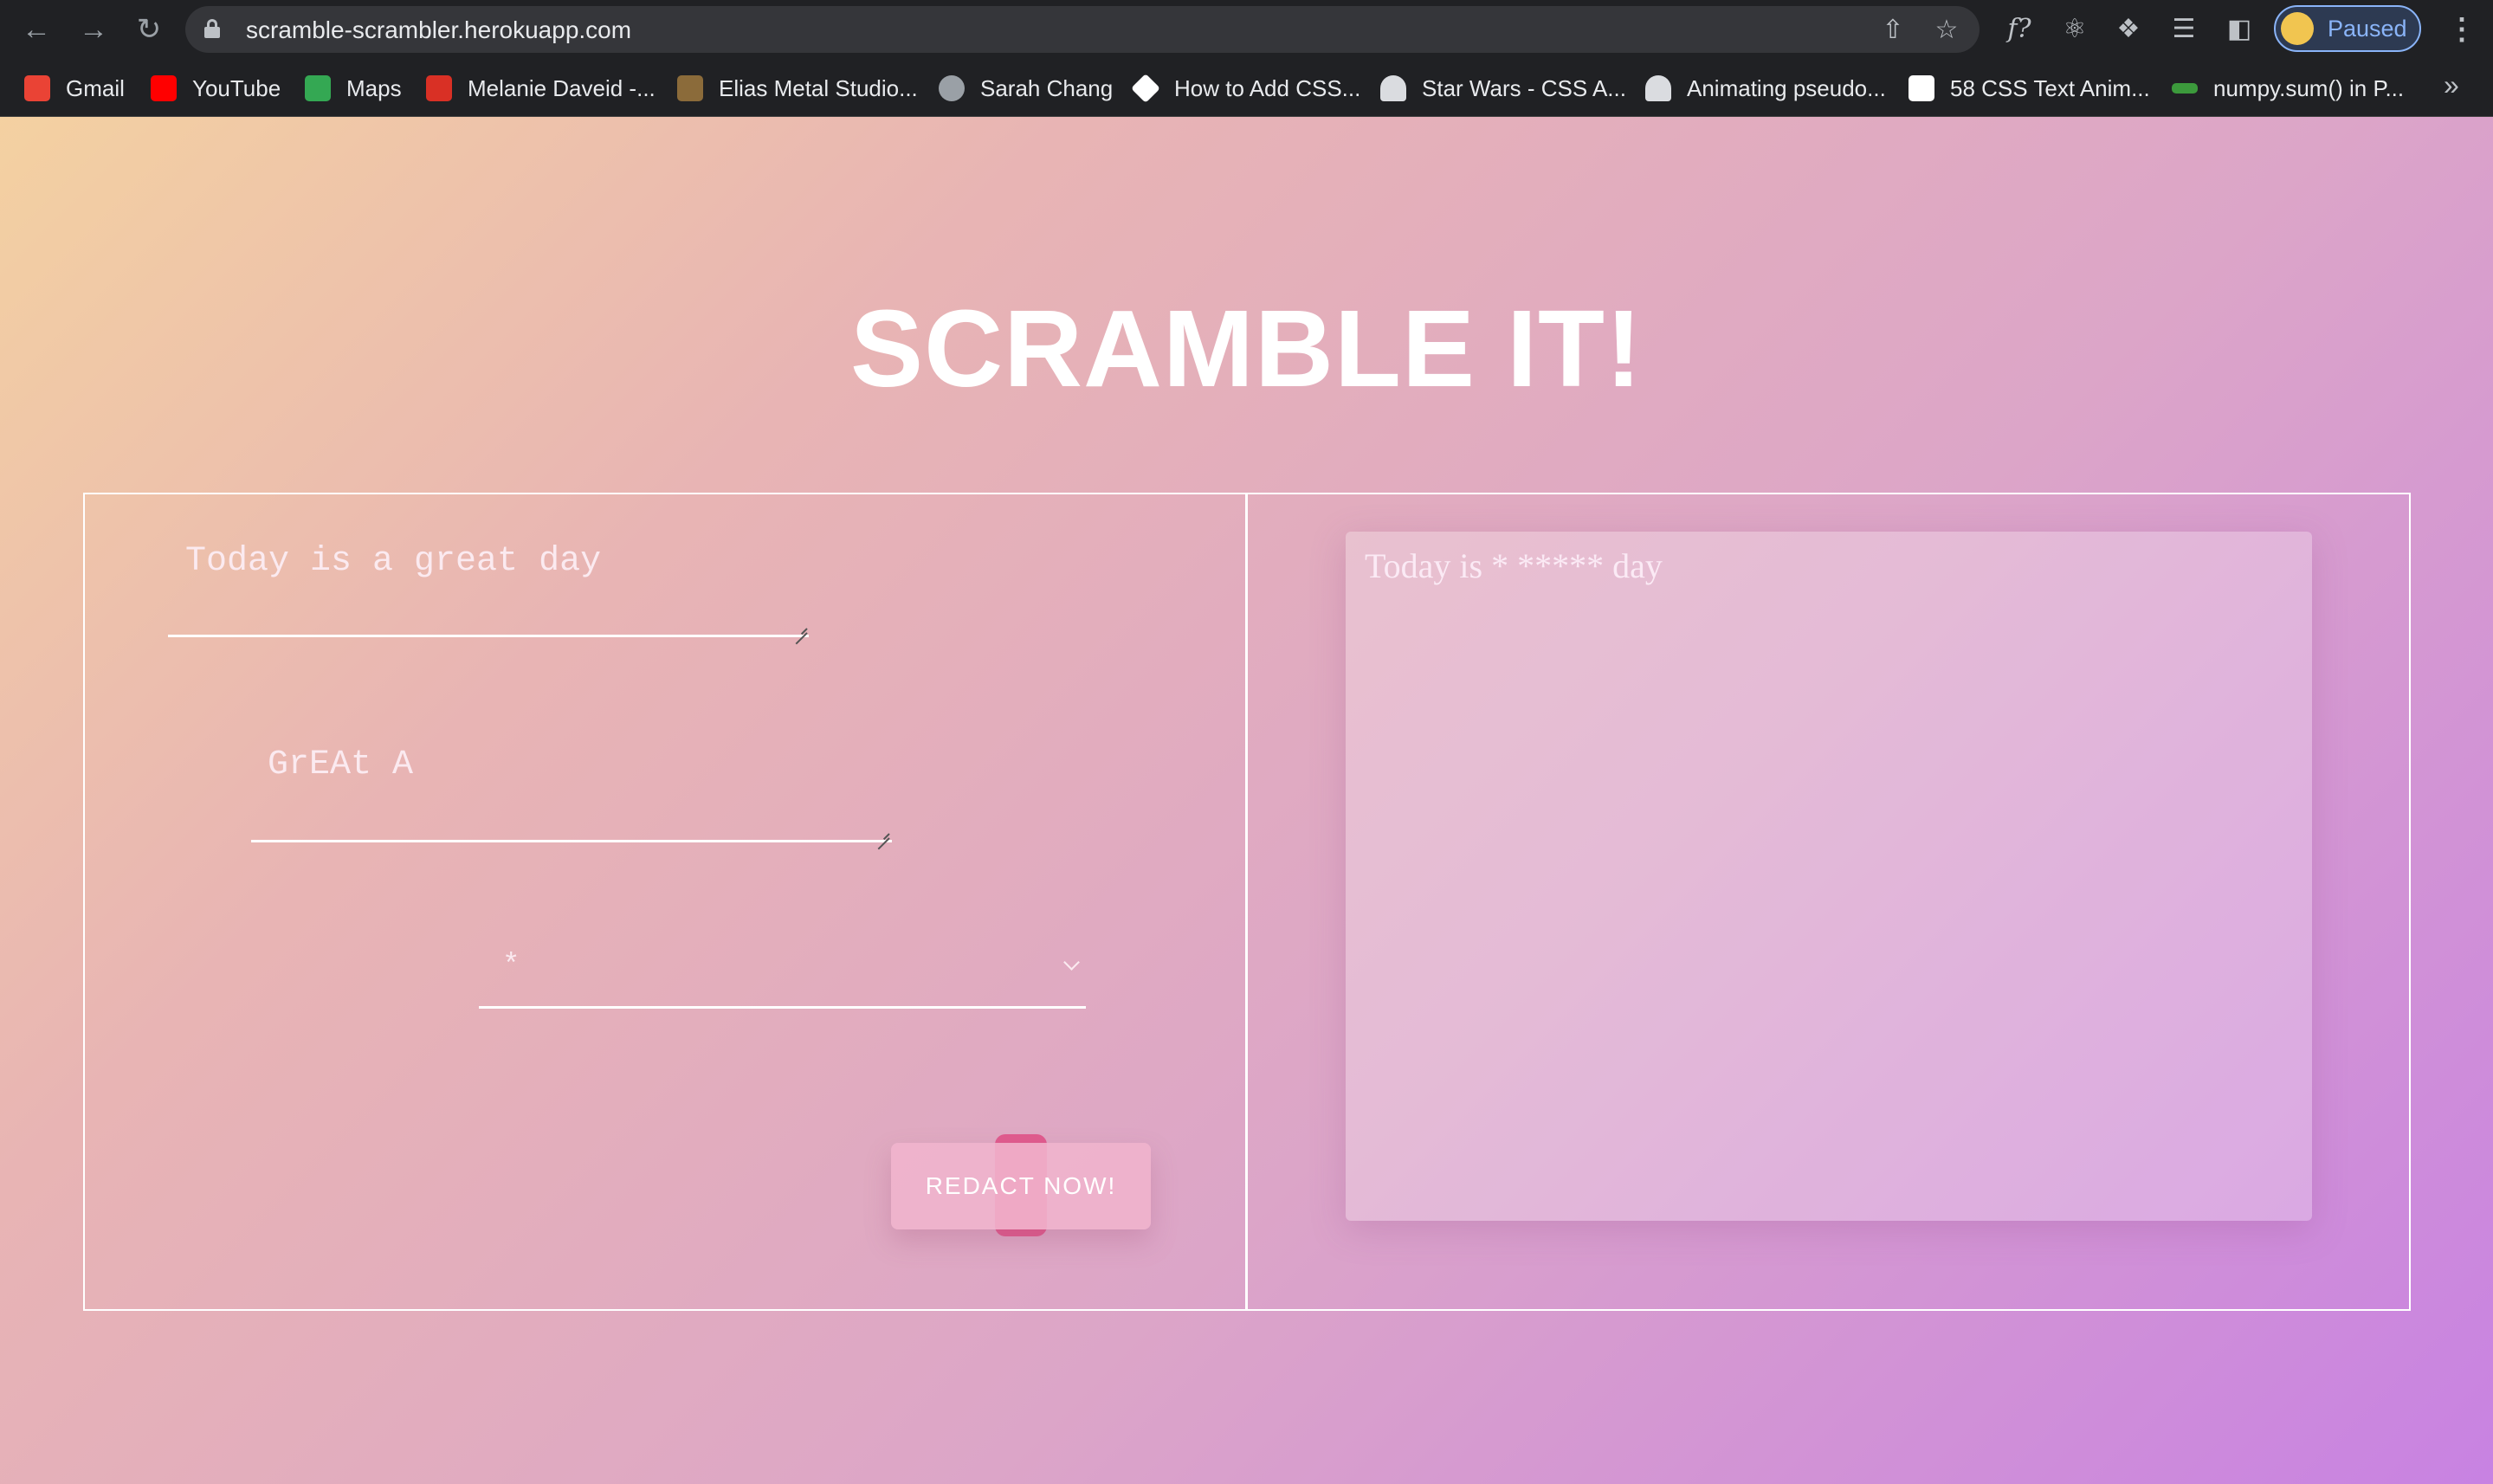 Image resolution: width=2493 pixels, height=1484 pixels. Describe the element at coordinates (511, 966) in the screenshot. I see `redact-char-value: *` at that location.